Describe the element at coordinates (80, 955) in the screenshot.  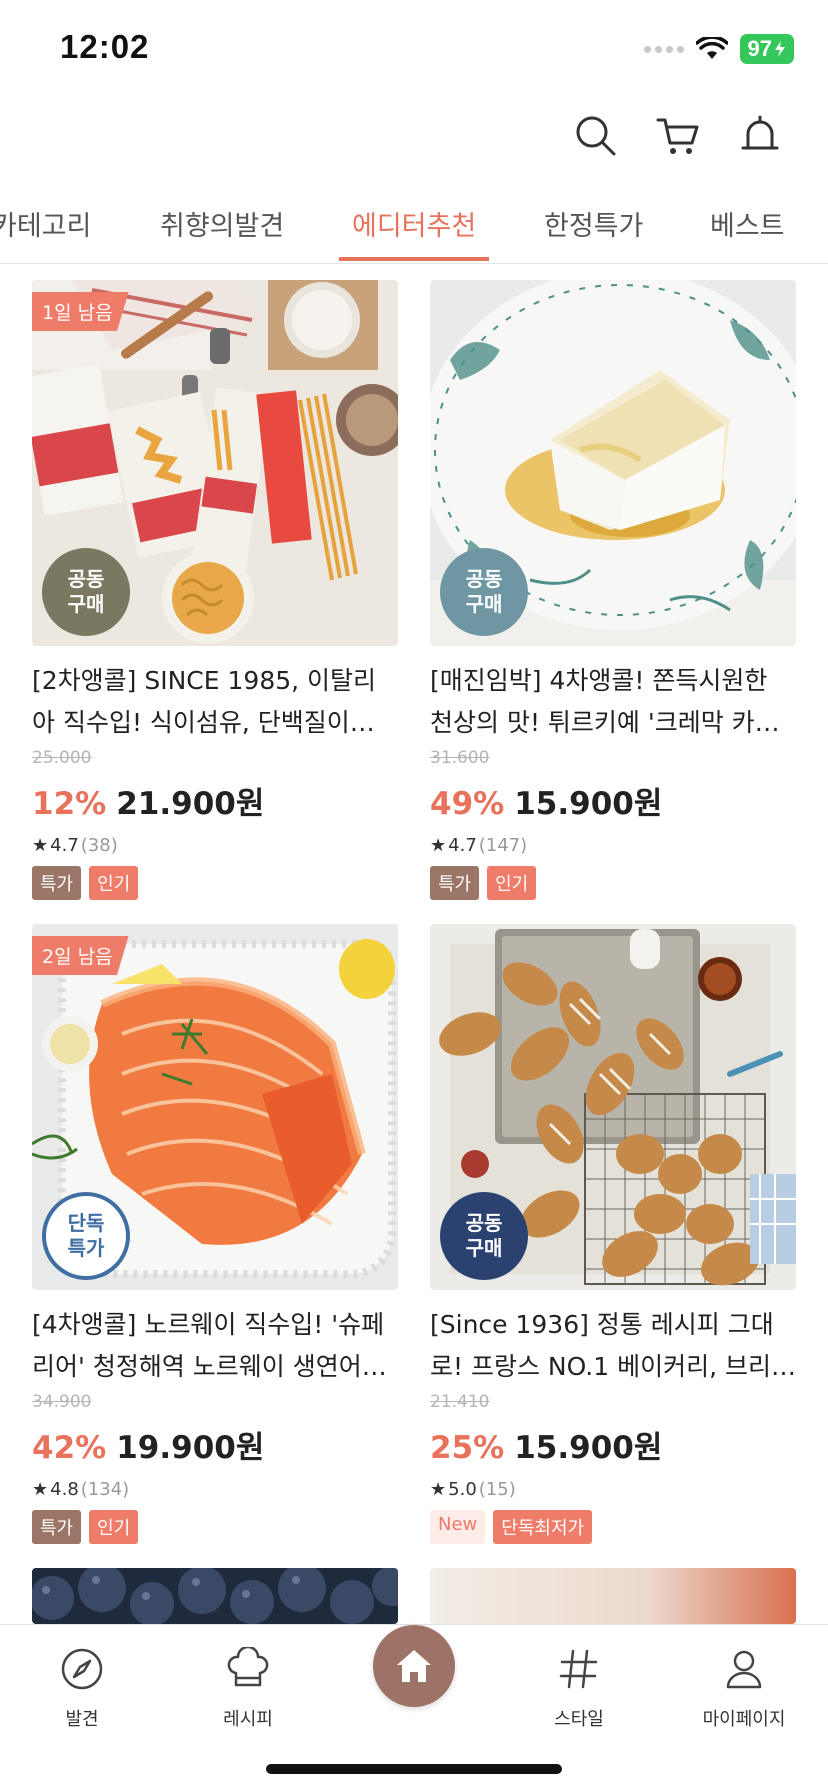
I see `dday-badge: 2일 남음` at that location.